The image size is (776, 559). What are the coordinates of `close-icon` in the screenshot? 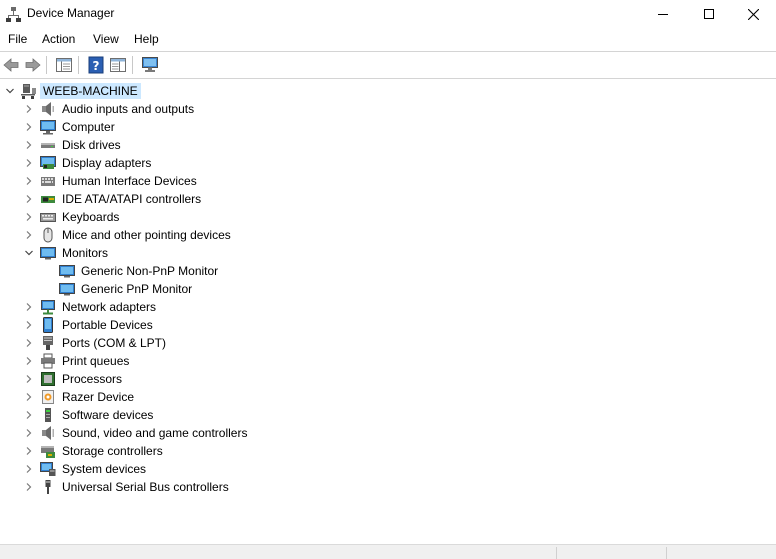 It's located at (753, 14).